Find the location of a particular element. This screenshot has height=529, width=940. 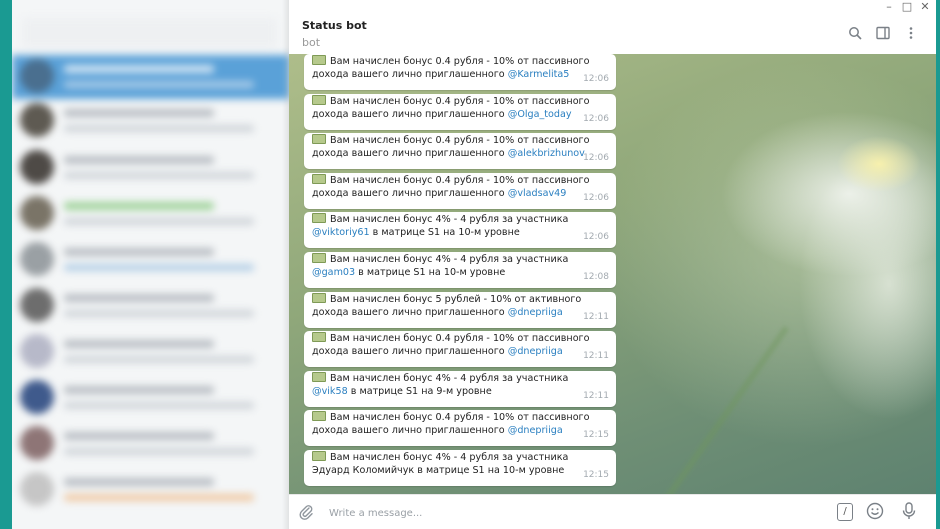

wallpaper-stem is located at coordinates (712, 409).